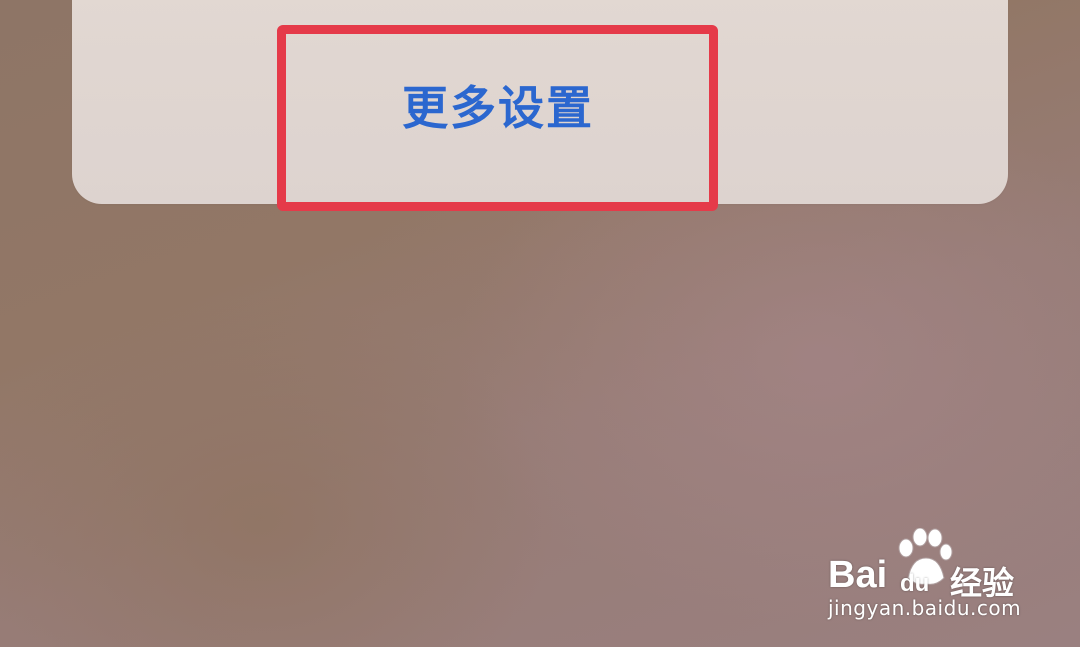 This screenshot has height=647, width=1080. What do you see at coordinates (925, 608) in the screenshot?
I see `watermark-url: jingyan.baidu.com` at bounding box center [925, 608].